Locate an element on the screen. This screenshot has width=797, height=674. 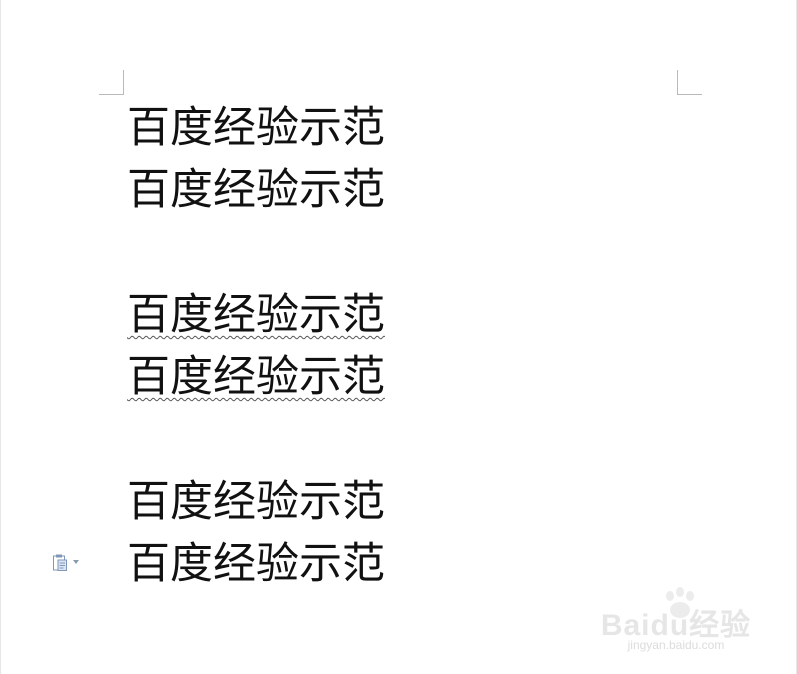
baidu-jingyan-watermark: Baidu经验 jingyan.baidu.com is located at coordinates (676, 621).